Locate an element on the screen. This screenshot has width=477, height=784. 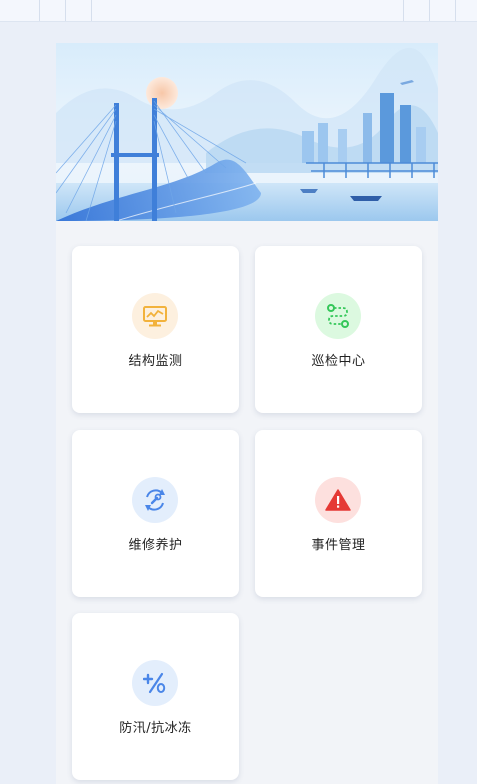
menu-card-maintenance: 维修养护 is located at coordinates (155, 513).